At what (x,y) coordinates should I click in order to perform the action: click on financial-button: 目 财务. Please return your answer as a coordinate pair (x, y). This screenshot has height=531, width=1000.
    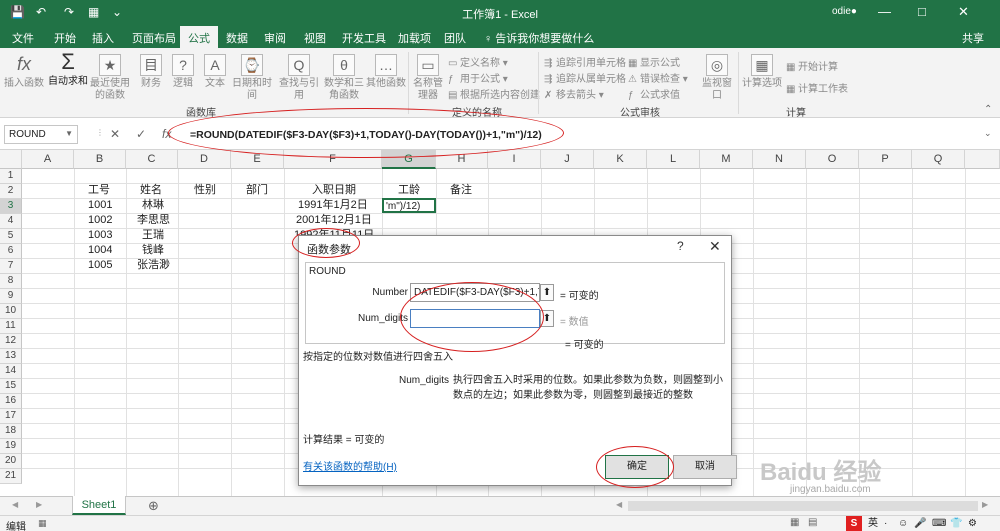
    Looking at the image, I should click on (151, 72).